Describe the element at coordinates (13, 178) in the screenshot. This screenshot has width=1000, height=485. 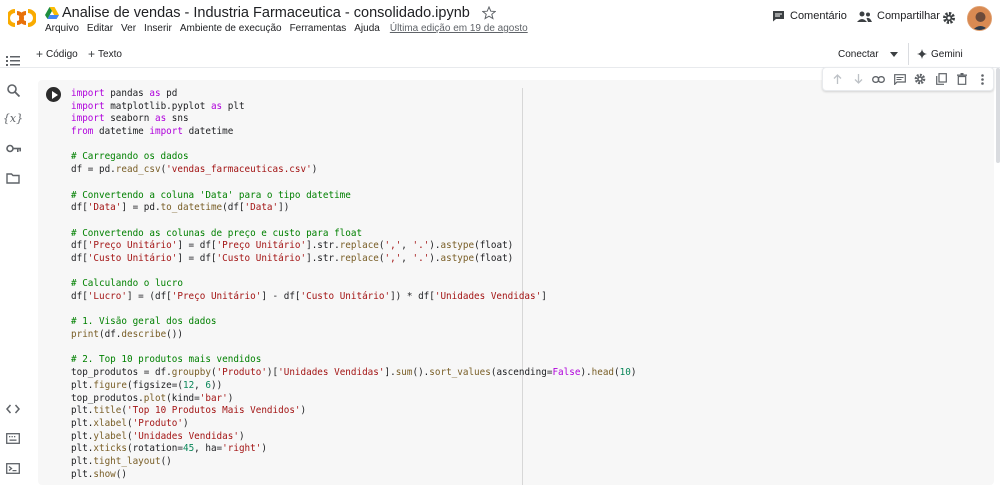
I see `folder-icon` at that location.